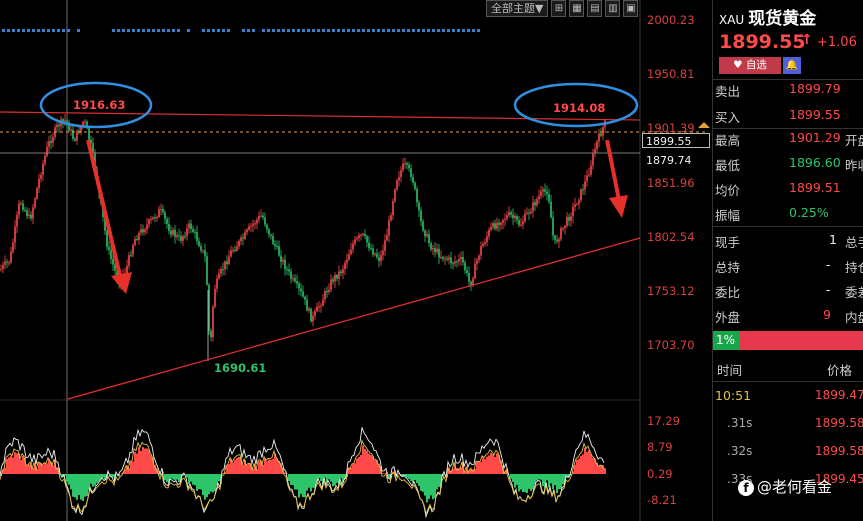 Image resolution: width=863 pixels, height=521 pixels. Describe the element at coordinates (815, 187) in the screenshot. I see `quote-row-value: 1899.51` at that location.